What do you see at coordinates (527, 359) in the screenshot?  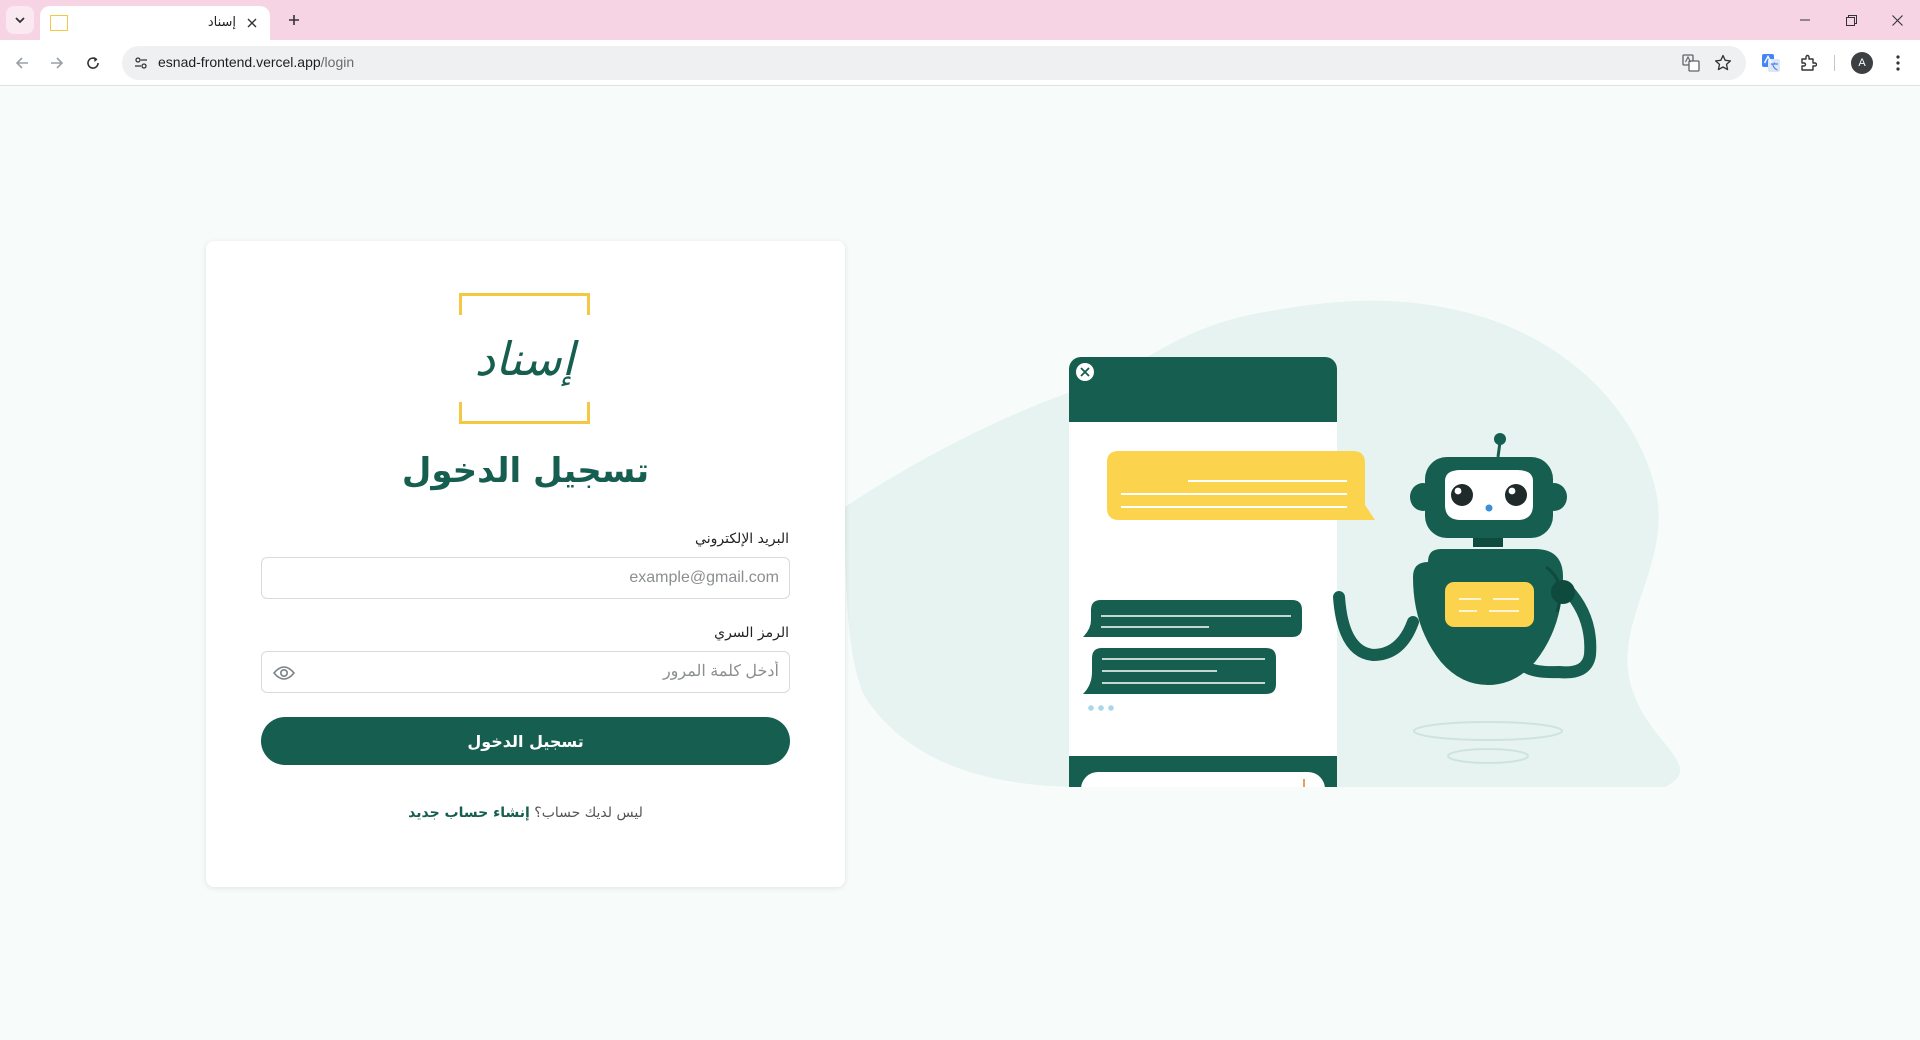 I see `logo-text: إسناد` at bounding box center [527, 359].